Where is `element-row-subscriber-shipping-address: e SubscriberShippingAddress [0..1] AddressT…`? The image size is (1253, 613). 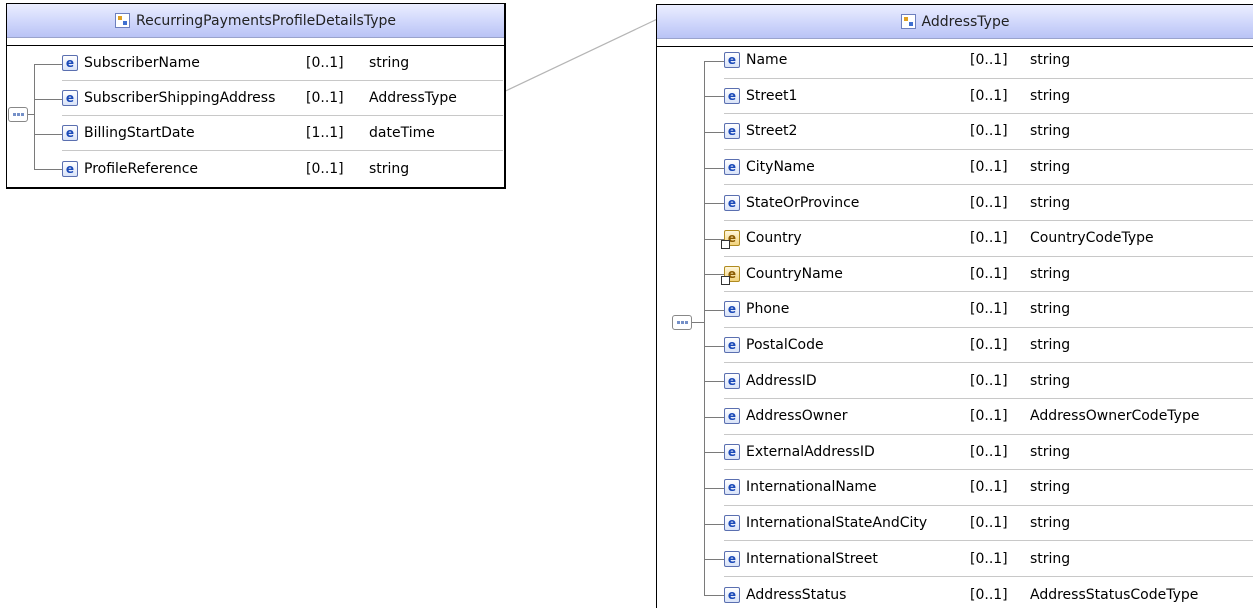 element-row-subscriber-shipping-address: e SubscriberShippingAddress [0..1] AddressT… is located at coordinates (282, 98).